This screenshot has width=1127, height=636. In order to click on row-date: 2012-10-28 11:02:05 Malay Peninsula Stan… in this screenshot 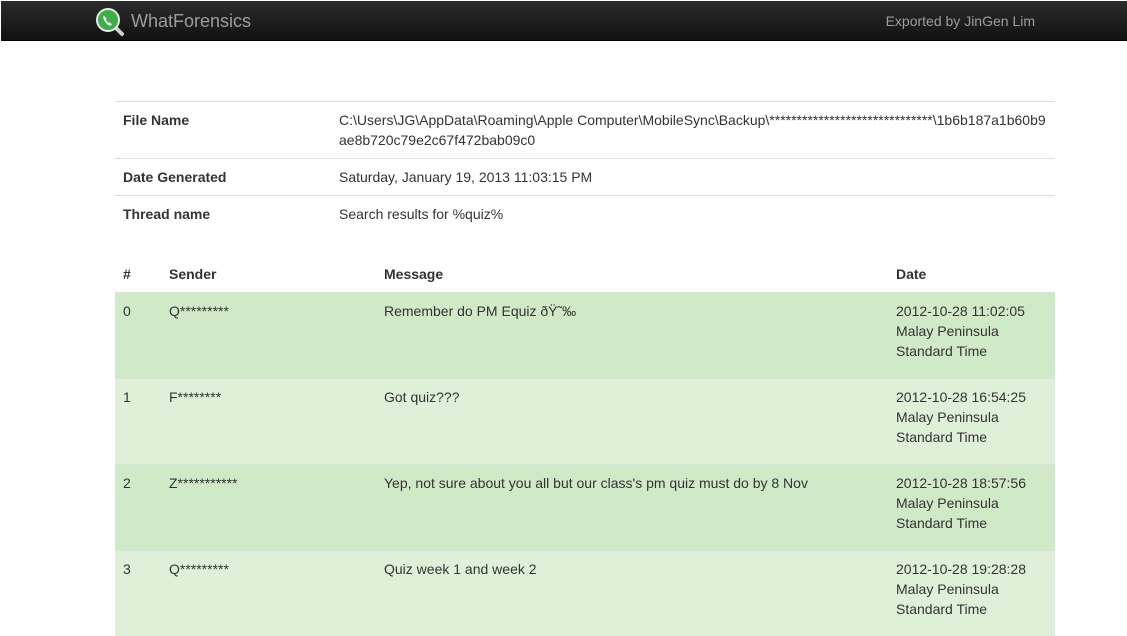, I will do `click(971, 336)`.